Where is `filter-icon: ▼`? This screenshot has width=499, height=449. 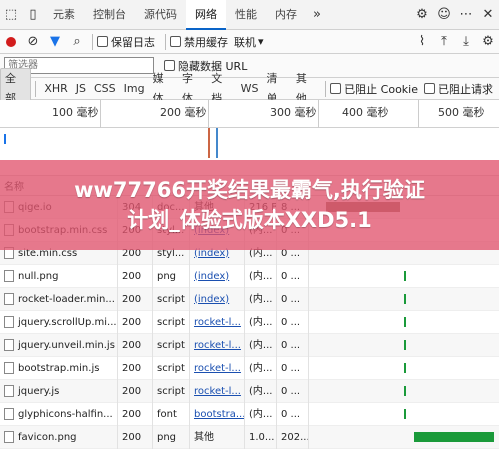 filter-icon: ▼ is located at coordinates (55, 42).